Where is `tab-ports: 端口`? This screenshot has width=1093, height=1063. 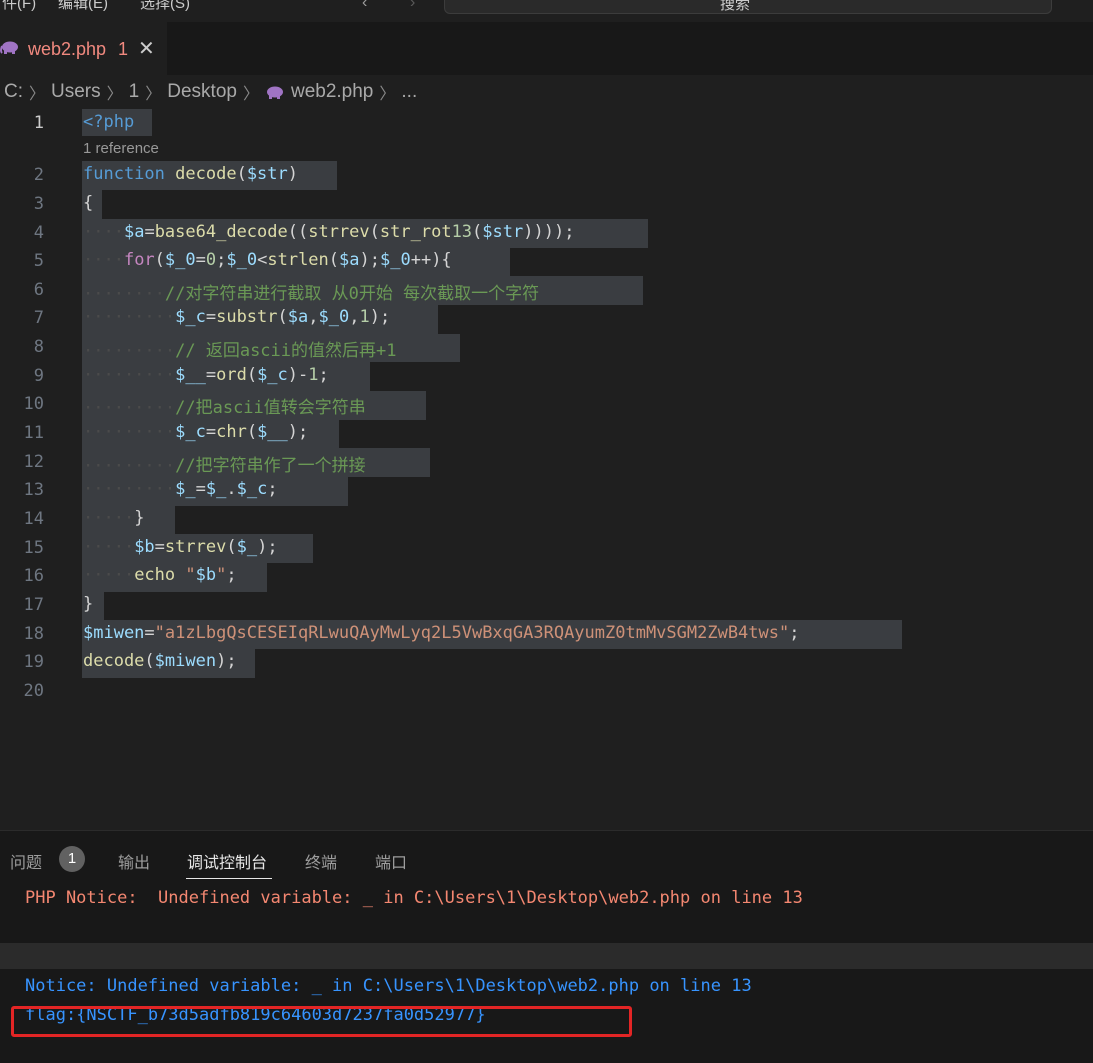 tab-ports: 端口 is located at coordinates (391, 861).